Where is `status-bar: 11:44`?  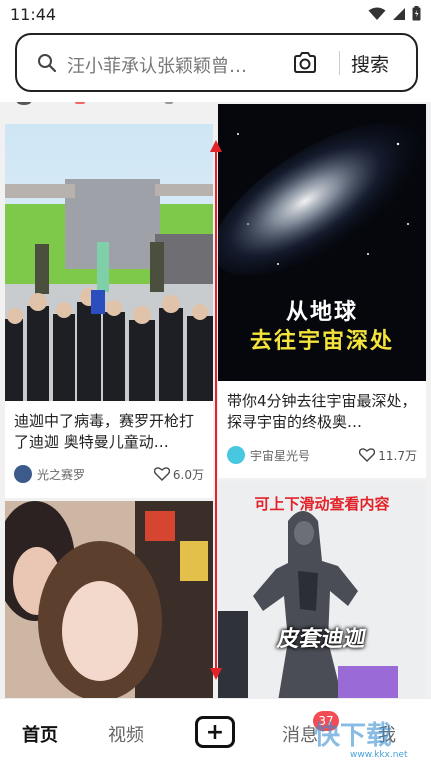
status-bar: 11:44 is located at coordinates (215, 15).